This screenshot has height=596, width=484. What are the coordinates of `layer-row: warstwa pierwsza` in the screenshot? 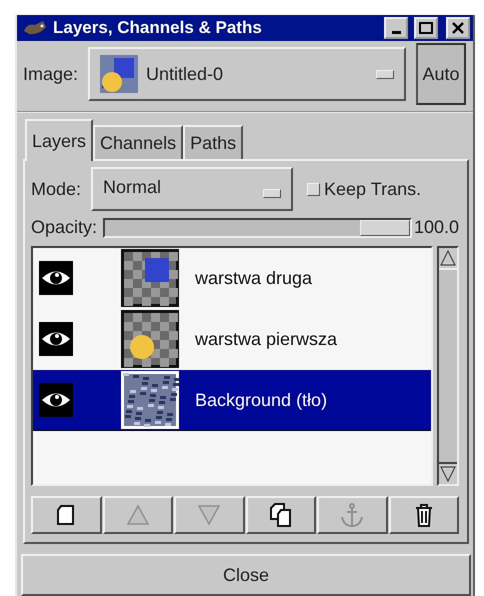 It's located at (232, 339).